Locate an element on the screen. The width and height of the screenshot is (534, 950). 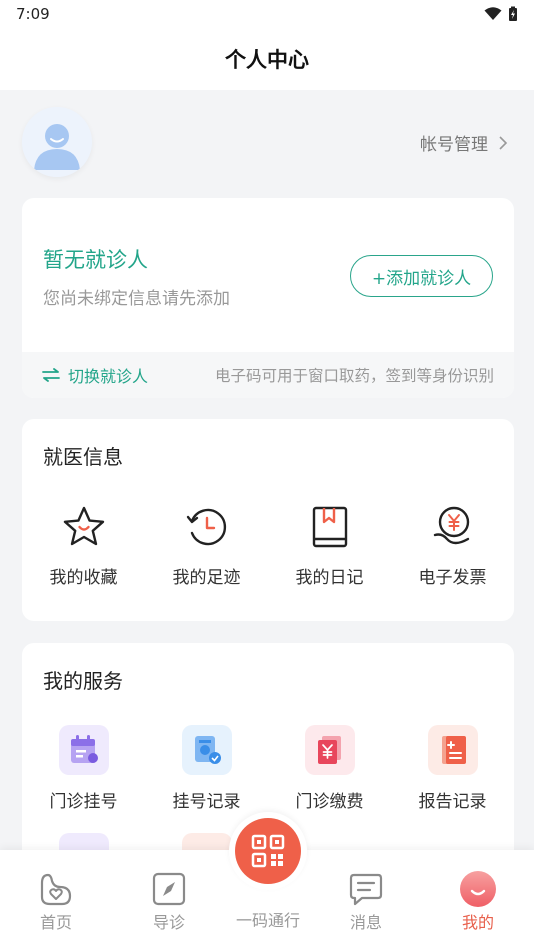
status-time: 7:09 is located at coordinates (33, 14).